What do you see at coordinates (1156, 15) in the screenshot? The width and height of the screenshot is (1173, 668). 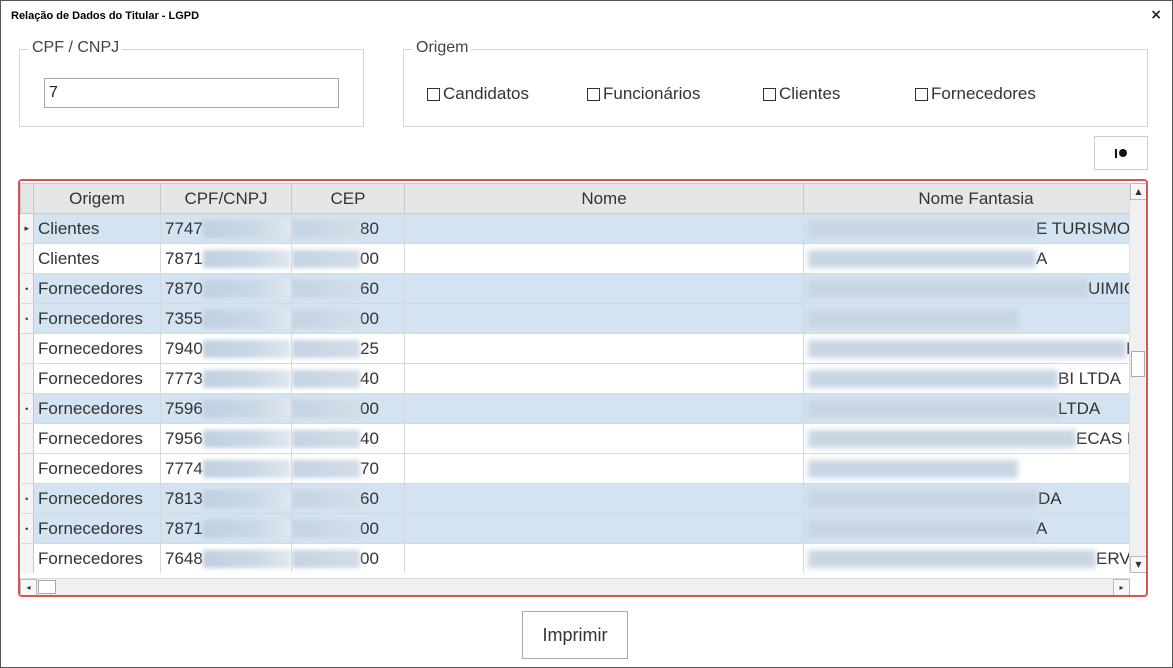 I see `close-icon: ×` at bounding box center [1156, 15].